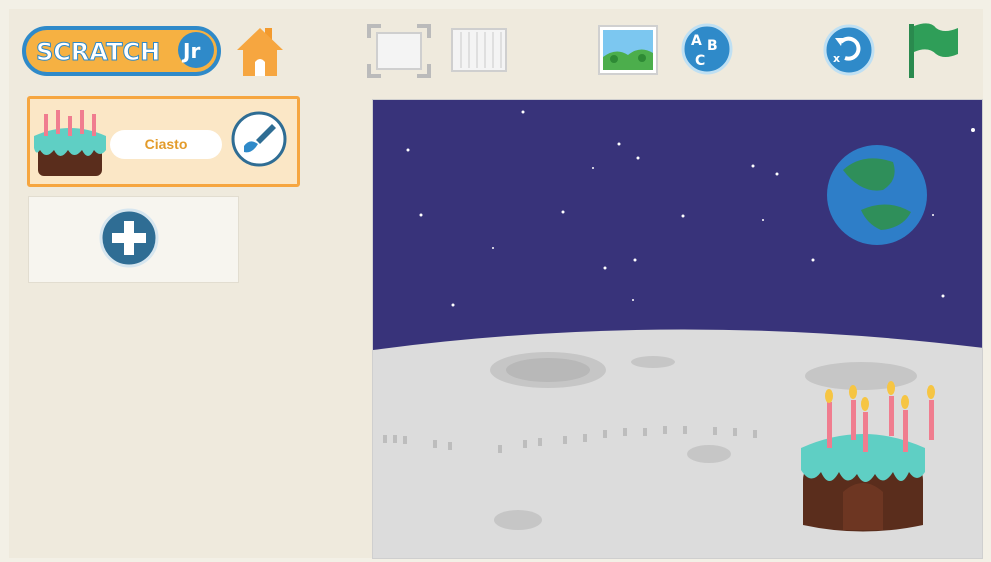 The height and width of the screenshot is (562, 991). What do you see at coordinates (399, 51) in the screenshot?
I see `fullscreen-icon` at bounding box center [399, 51].